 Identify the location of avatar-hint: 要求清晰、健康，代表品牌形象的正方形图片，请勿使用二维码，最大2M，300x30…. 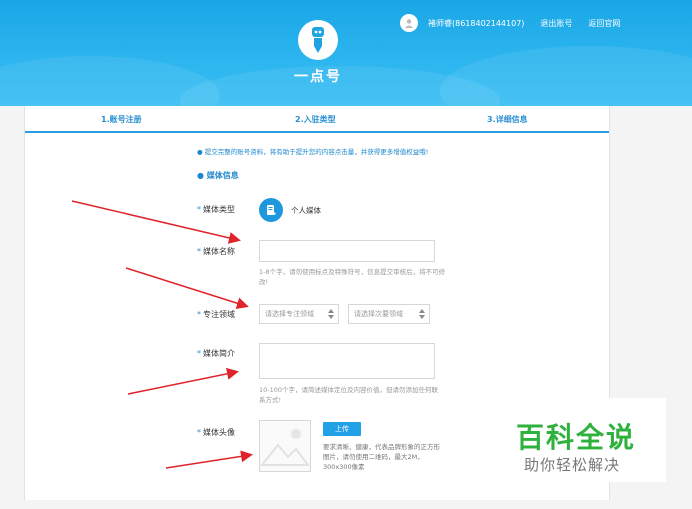
(381, 457).